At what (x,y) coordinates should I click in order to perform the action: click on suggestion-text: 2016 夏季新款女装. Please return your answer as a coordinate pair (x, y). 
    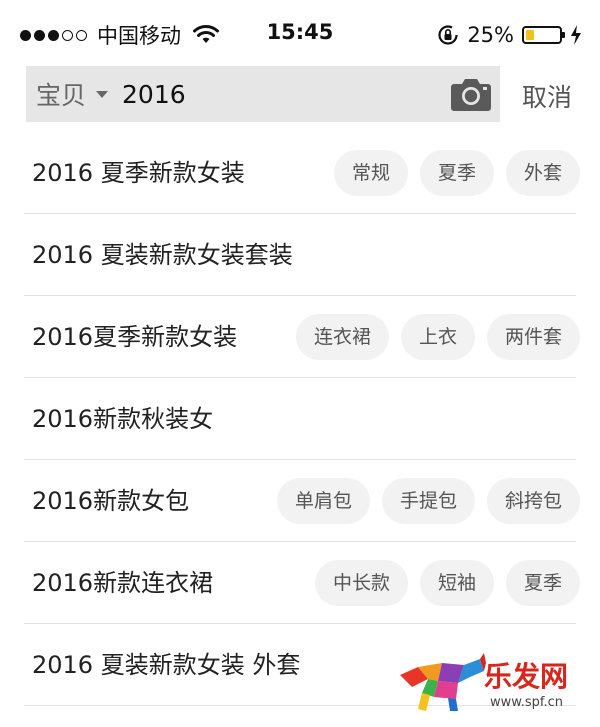
    Looking at the image, I should click on (138, 173).